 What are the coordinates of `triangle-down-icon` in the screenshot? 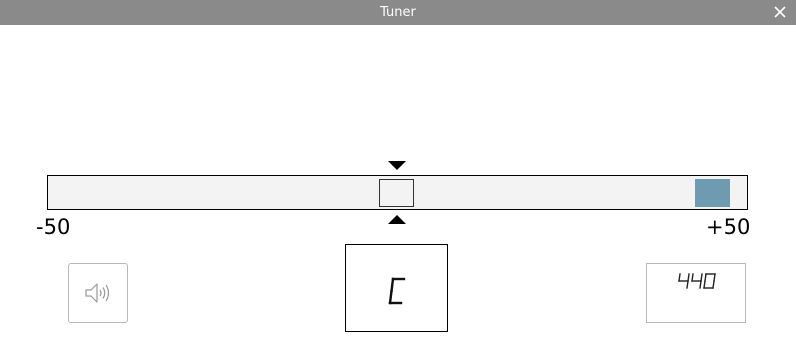 It's located at (397, 165).